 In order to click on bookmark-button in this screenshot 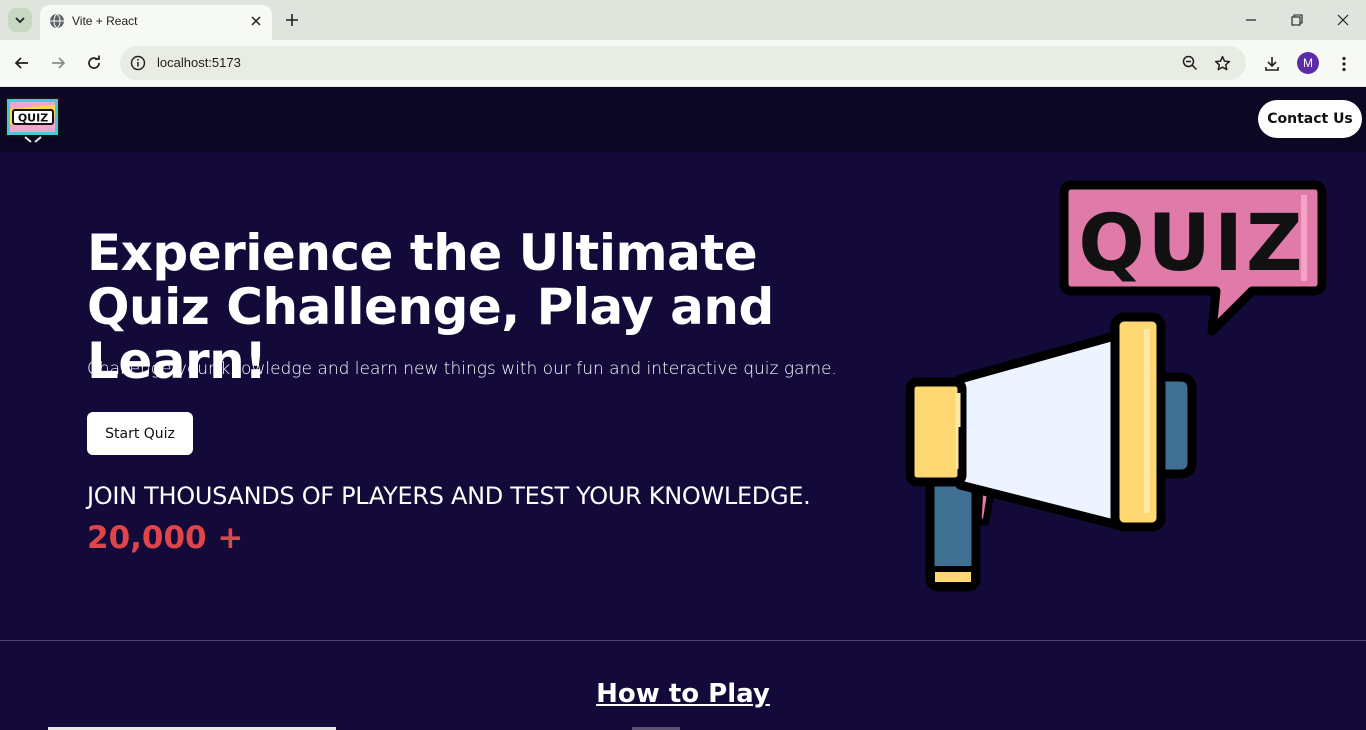, I will do `click(1222, 63)`.